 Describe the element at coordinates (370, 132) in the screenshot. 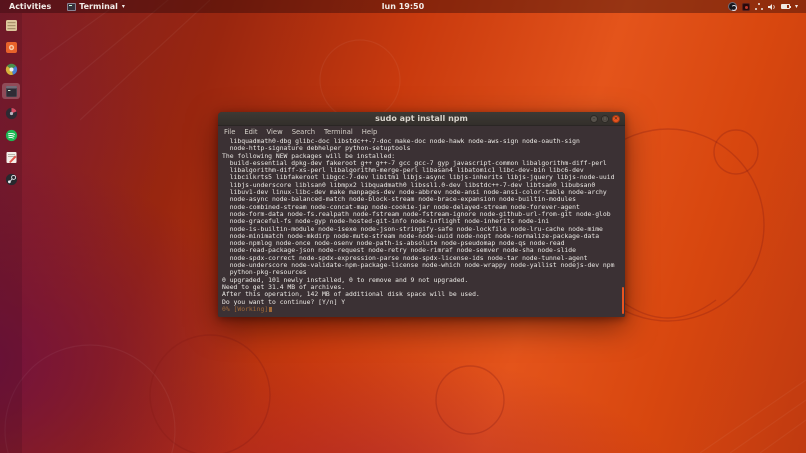

I see `terminal-menu-item: Help` at that location.